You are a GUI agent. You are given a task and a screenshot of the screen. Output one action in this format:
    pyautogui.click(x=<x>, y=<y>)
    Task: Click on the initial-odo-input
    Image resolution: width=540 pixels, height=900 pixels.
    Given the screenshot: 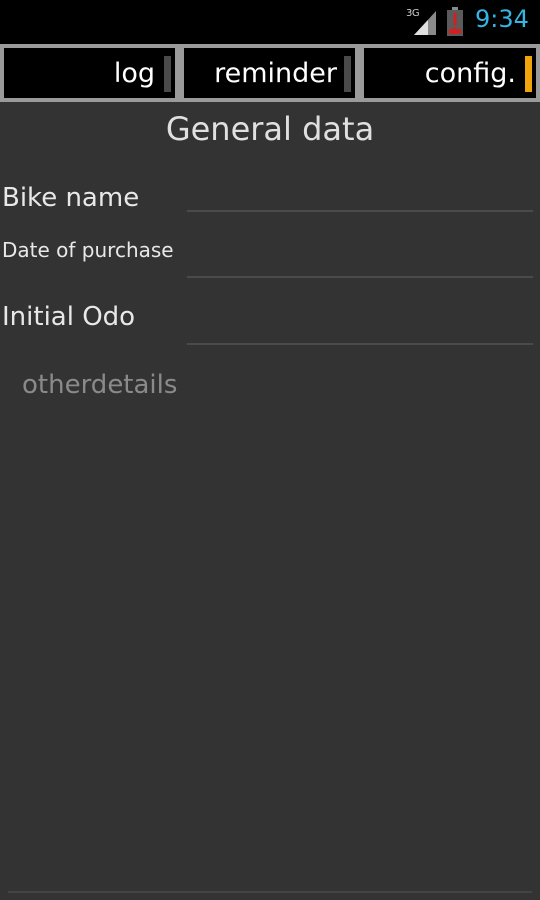 What is the action you would take?
    pyautogui.click(x=360, y=326)
    